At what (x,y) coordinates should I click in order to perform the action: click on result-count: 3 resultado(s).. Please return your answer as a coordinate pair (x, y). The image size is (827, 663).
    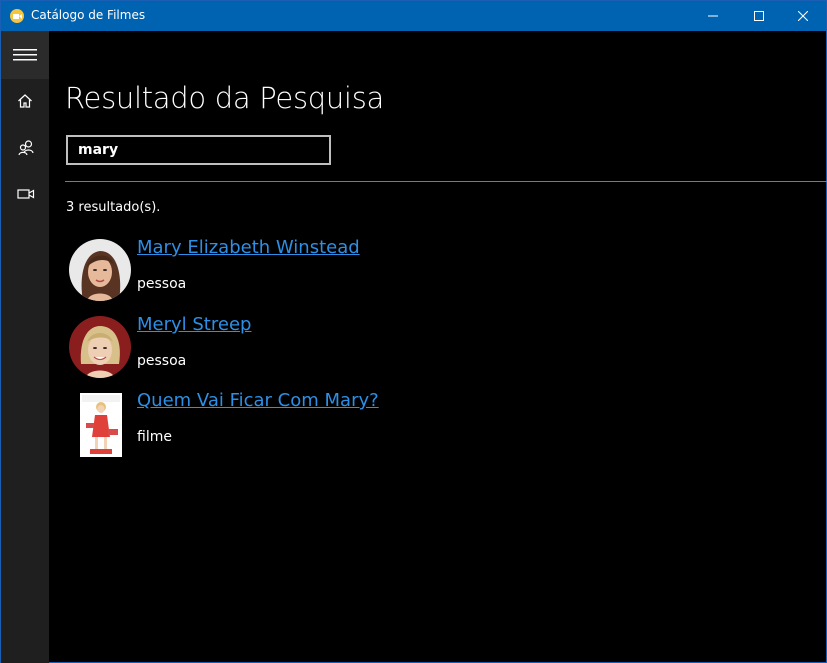
    Looking at the image, I should click on (113, 207).